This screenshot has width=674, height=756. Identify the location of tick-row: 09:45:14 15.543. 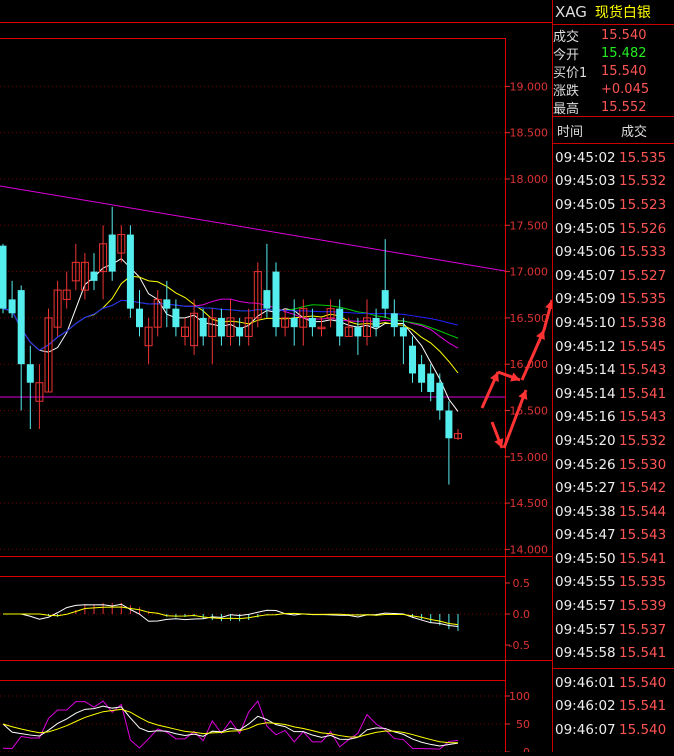
(613, 370).